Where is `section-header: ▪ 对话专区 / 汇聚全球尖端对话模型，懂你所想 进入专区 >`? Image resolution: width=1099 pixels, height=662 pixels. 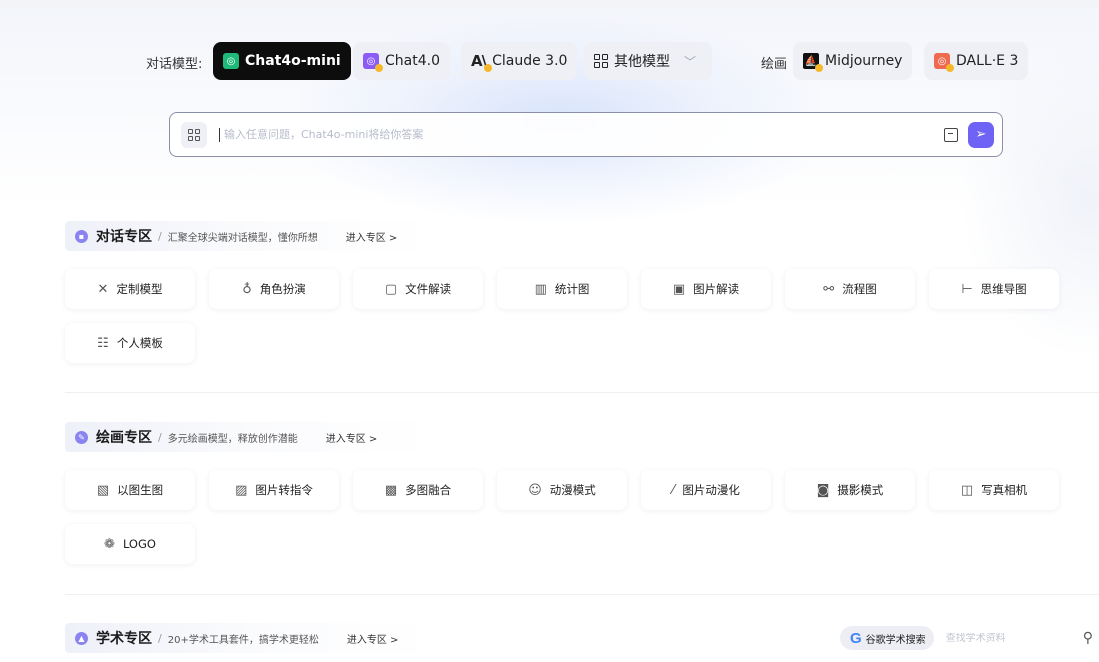
section-header: ▪ 对话专区 / 汇聚全球尖端对话模型，懂你所想 进入专区 > is located at coordinates (375, 236).